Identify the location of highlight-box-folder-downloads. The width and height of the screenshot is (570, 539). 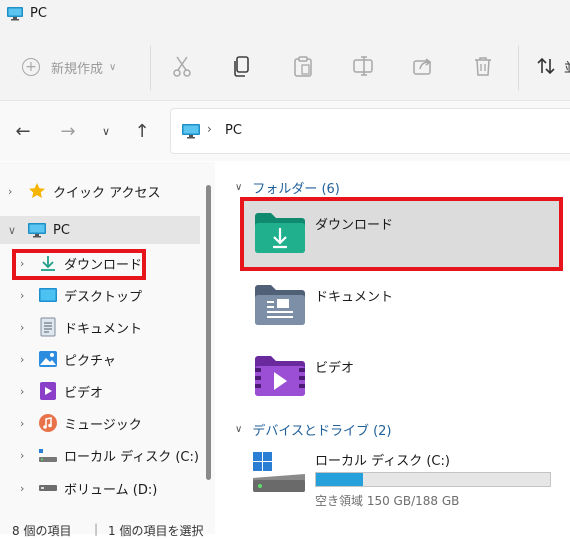
(401, 234).